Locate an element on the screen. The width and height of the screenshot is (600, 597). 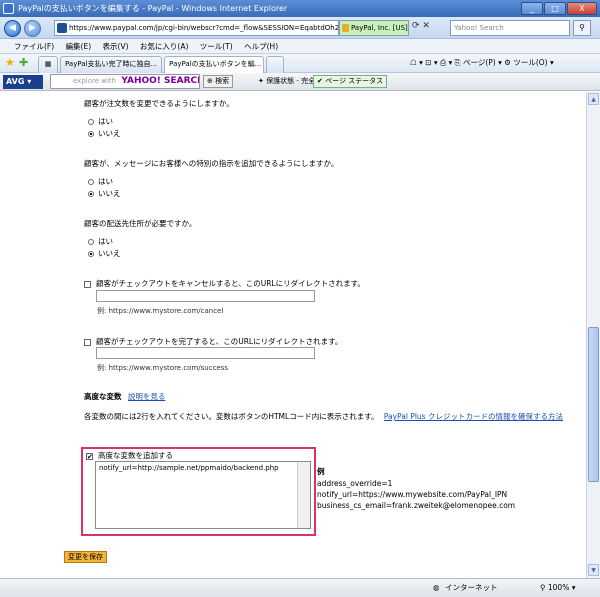
paypal-favicon is located at coordinates (62, 28).